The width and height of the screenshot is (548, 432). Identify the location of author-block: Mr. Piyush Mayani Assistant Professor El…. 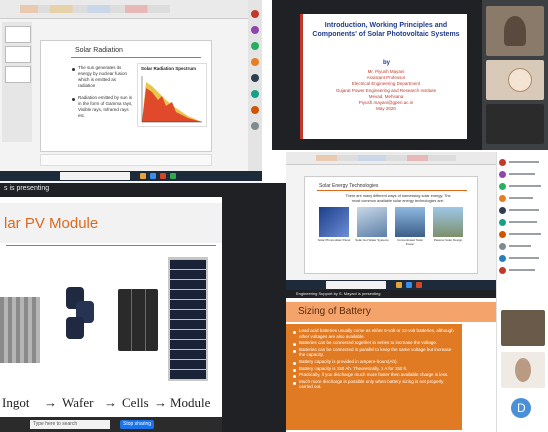
(386, 90).